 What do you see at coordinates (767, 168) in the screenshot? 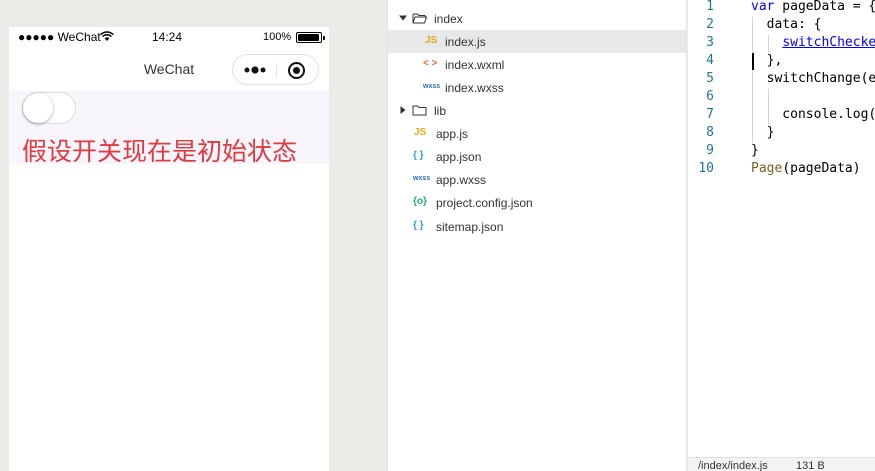
I see `code-token: Page` at bounding box center [767, 168].